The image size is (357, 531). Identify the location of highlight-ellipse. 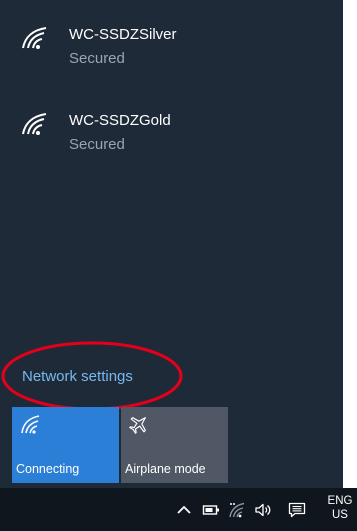
(92, 376).